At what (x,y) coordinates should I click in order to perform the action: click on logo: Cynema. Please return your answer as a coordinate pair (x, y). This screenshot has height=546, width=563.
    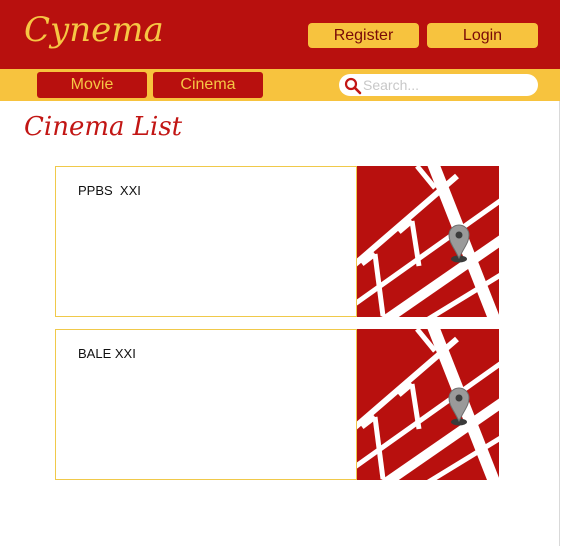
    Looking at the image, I should click on (94, 30).